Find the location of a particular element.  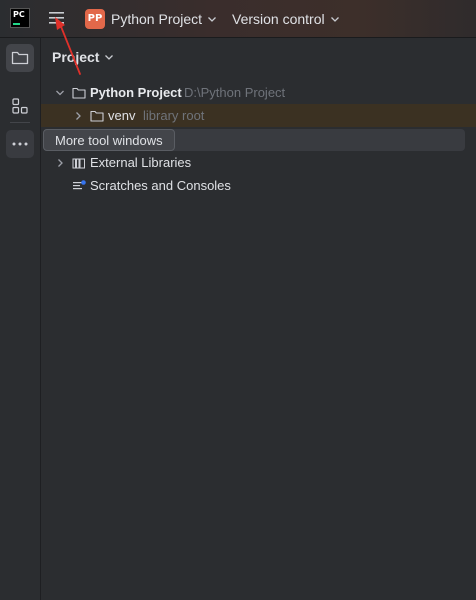

tree-item-label: Python Project is located at coordinates (136, 92).